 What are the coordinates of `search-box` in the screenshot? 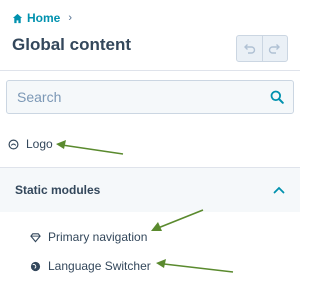 It's located at (150, 97).